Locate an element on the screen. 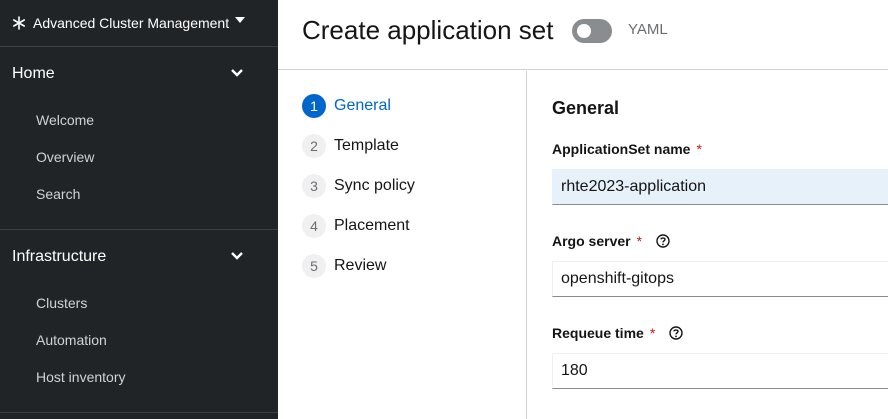  step-number: 3 is located at coordinates (314, 186).